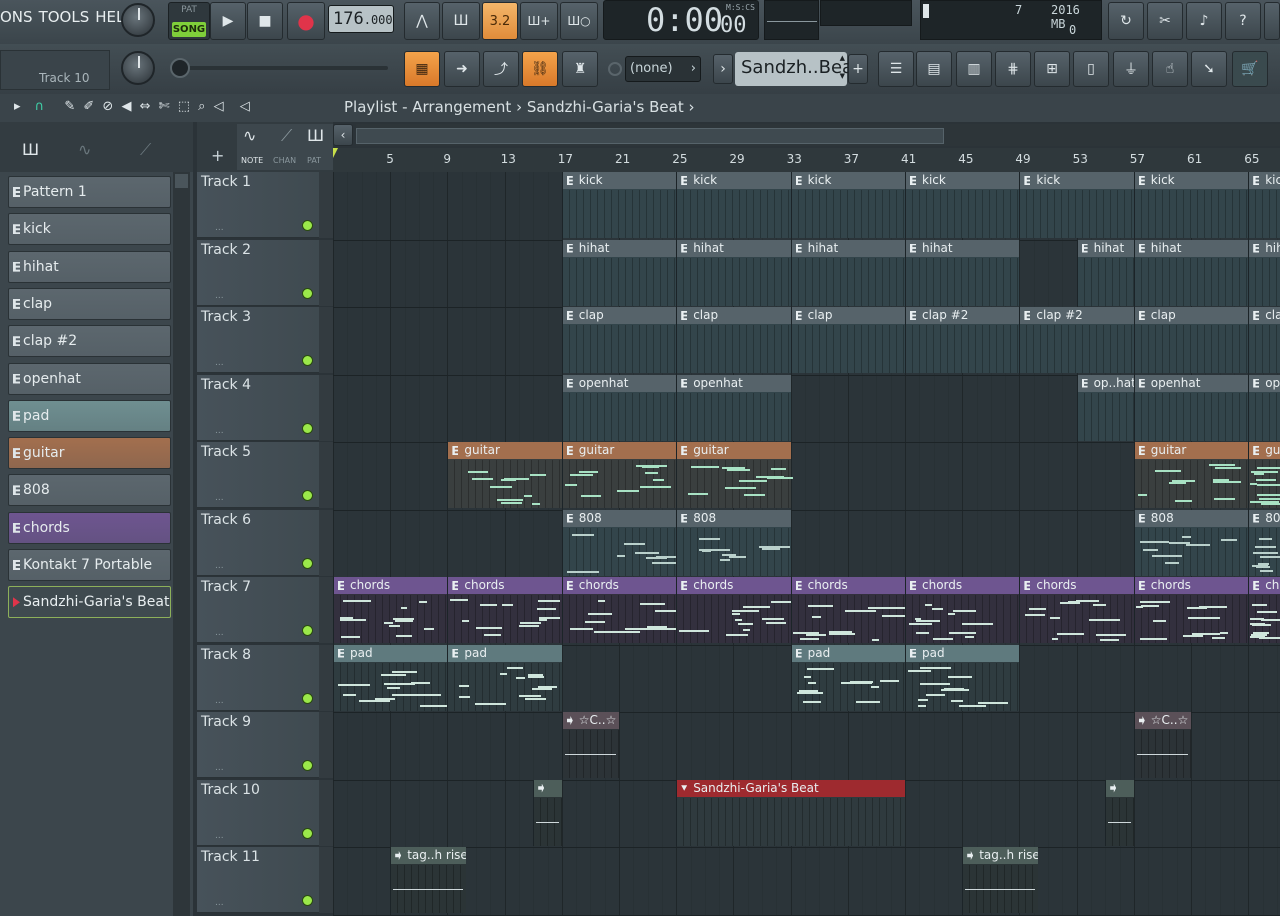 This screenshot has height=916, width=1280. Describe the element at coordinates (89, 341) in the screenshot. I see `picker-item: clap #2` at that location.